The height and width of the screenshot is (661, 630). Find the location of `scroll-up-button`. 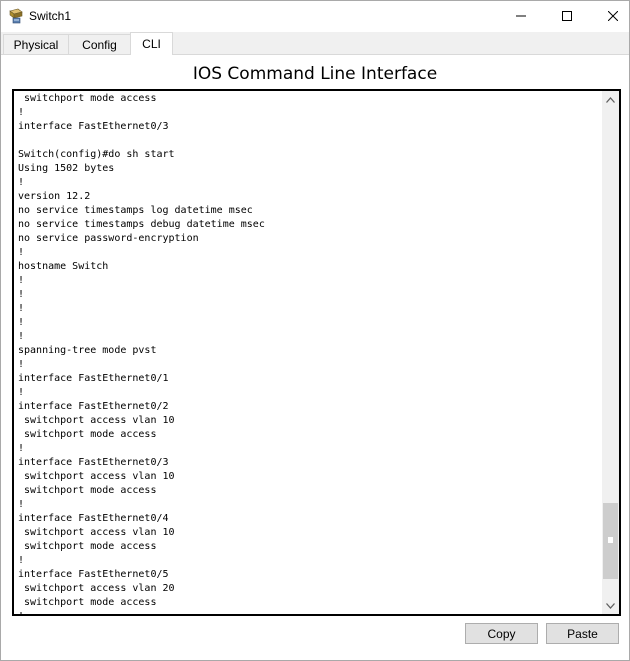

scroll-up-button is located at coordinates (610, 99).